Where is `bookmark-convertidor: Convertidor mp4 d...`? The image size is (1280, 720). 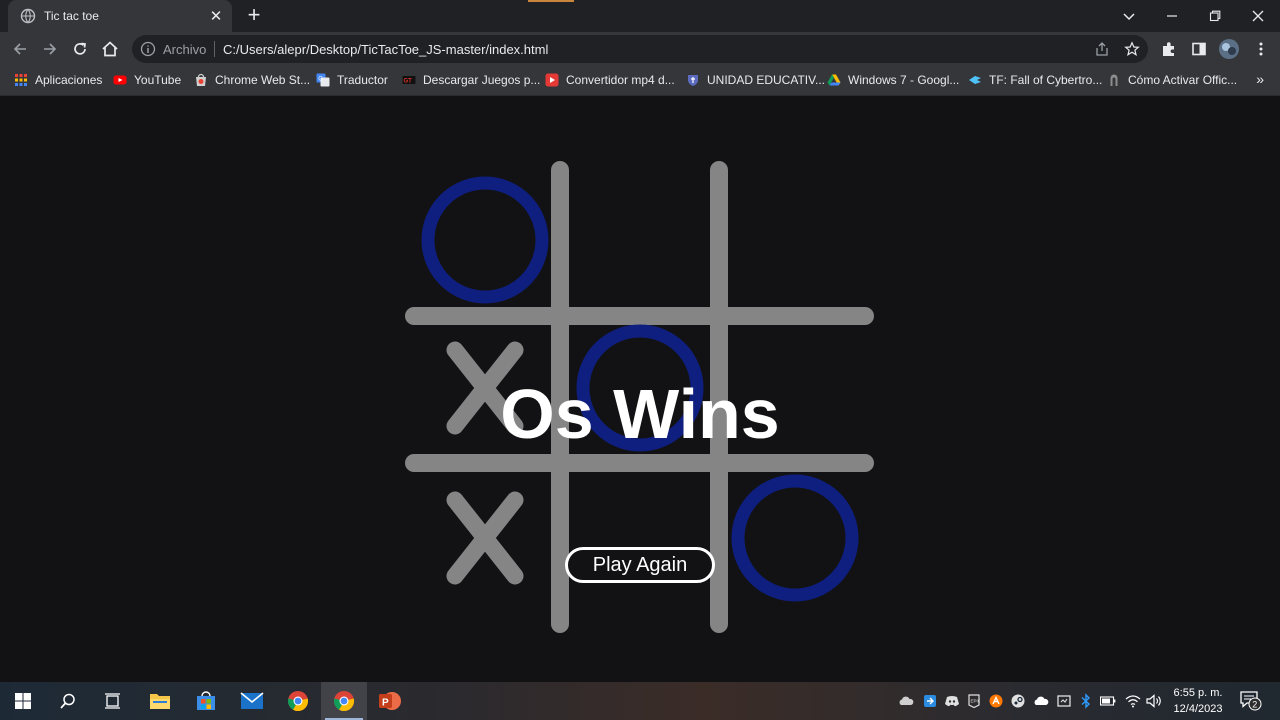 bookmark-convertidor: Convertidor mp4 d... is located at coordinates (610, 80).